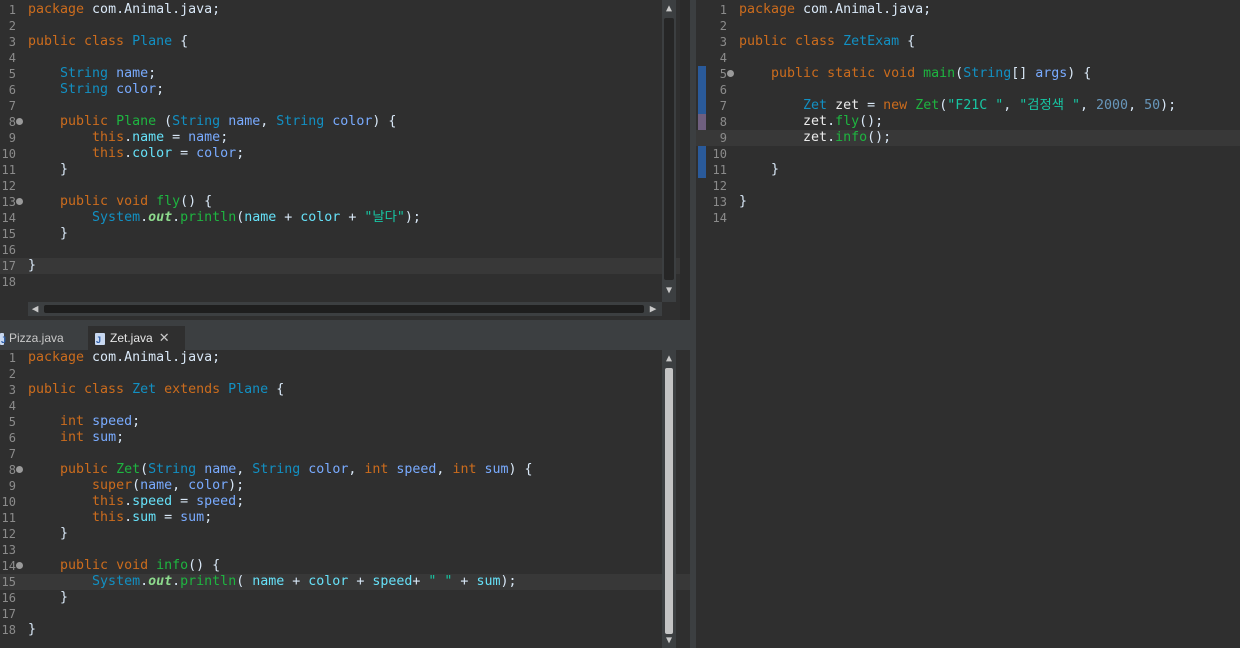 This screenshot has width=1240, height=648. Describe the element at coordinates (340, 234) in the screenshot. I see `code-line: 15 }` at that location.